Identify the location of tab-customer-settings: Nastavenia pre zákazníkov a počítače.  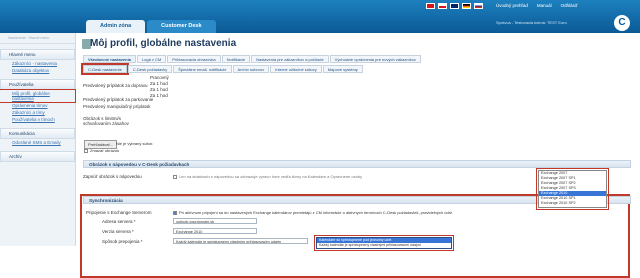
(290, 59).